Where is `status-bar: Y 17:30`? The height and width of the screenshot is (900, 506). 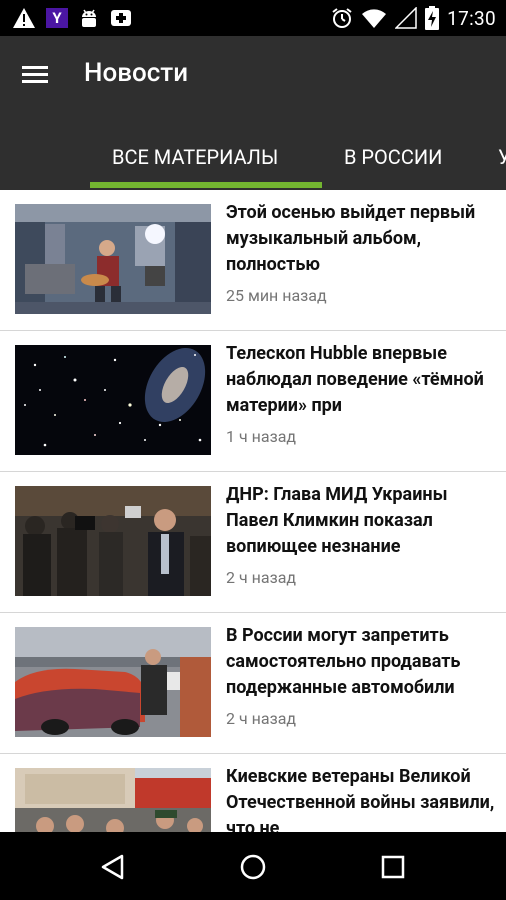 status-bar: Y 17:30 is located at coordinates (253, 18).